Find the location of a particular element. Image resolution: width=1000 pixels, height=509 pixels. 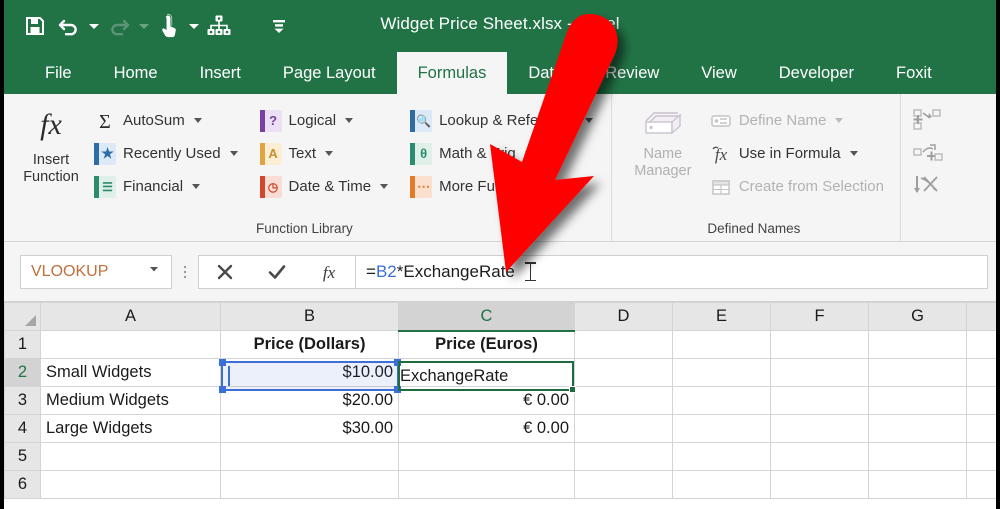

tab-review: Review is located at coordinates (632, 73).